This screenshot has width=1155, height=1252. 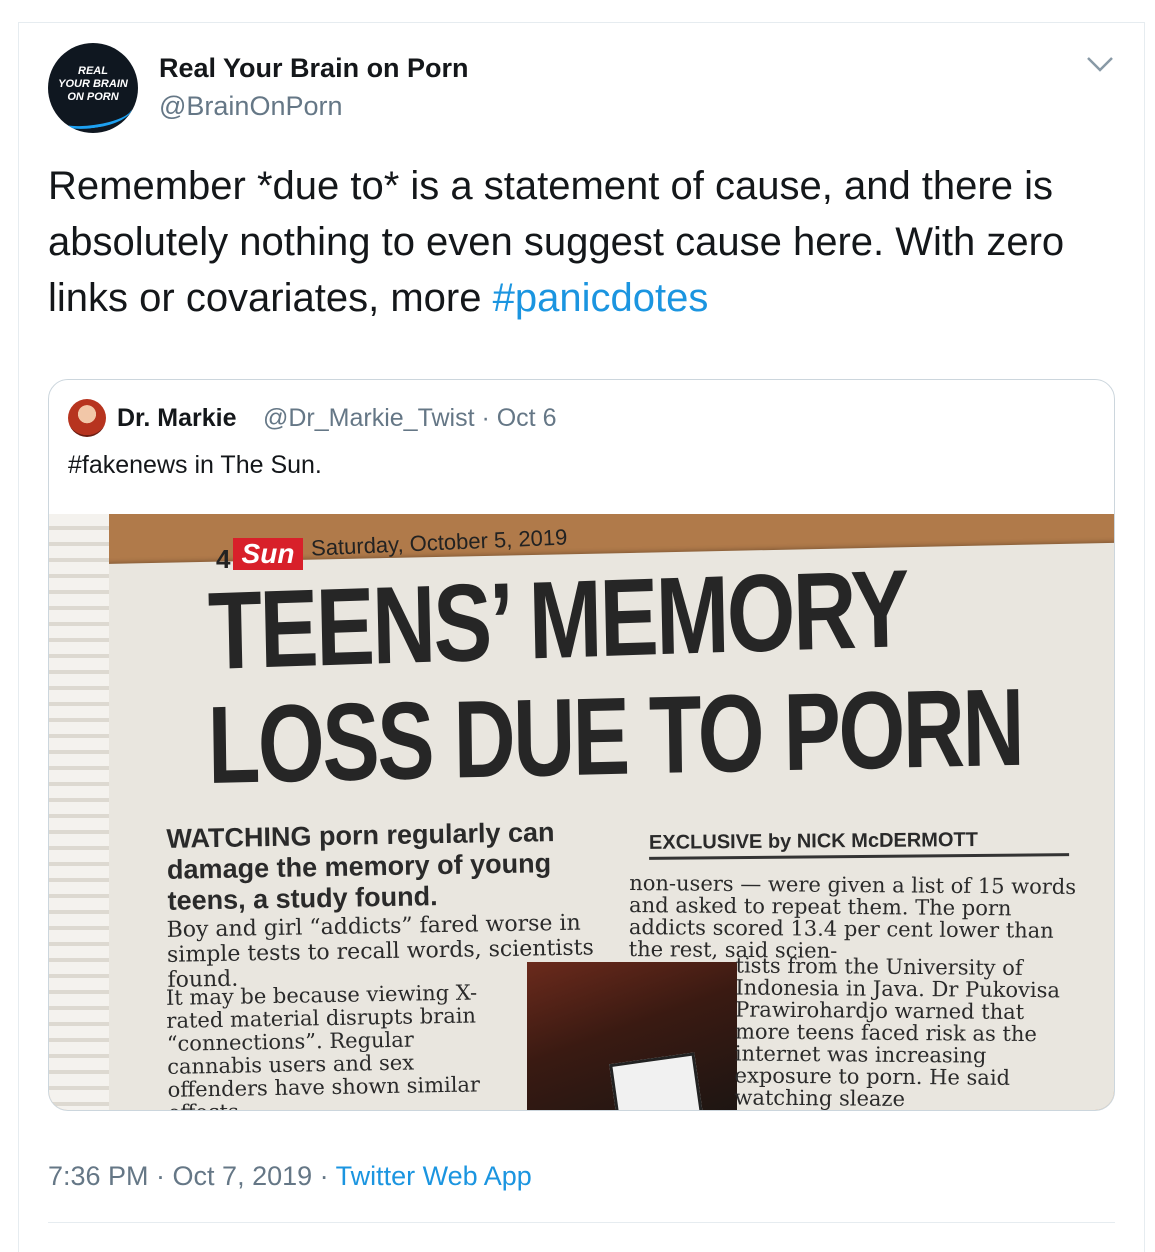 I want to click on divider, so click(x=581, y=1222).